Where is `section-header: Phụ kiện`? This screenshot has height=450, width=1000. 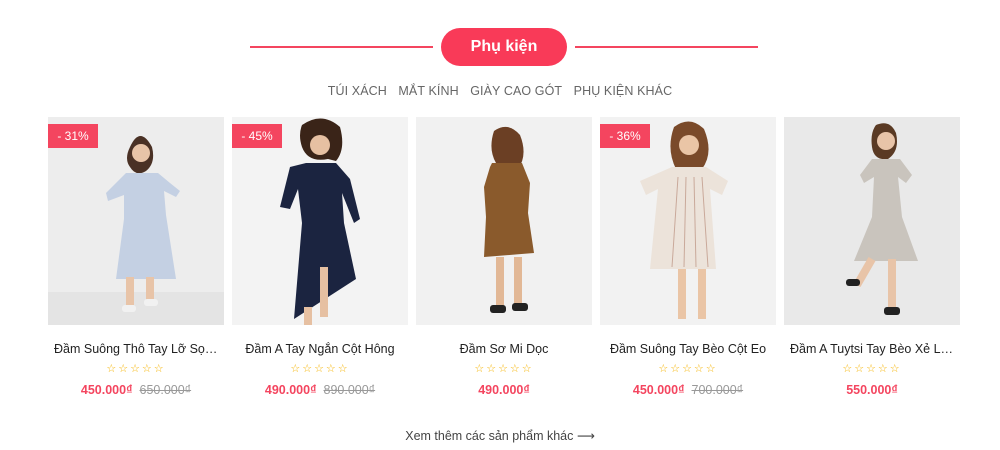
section-header: Phụ kiện is located at coordinates (500, 47).